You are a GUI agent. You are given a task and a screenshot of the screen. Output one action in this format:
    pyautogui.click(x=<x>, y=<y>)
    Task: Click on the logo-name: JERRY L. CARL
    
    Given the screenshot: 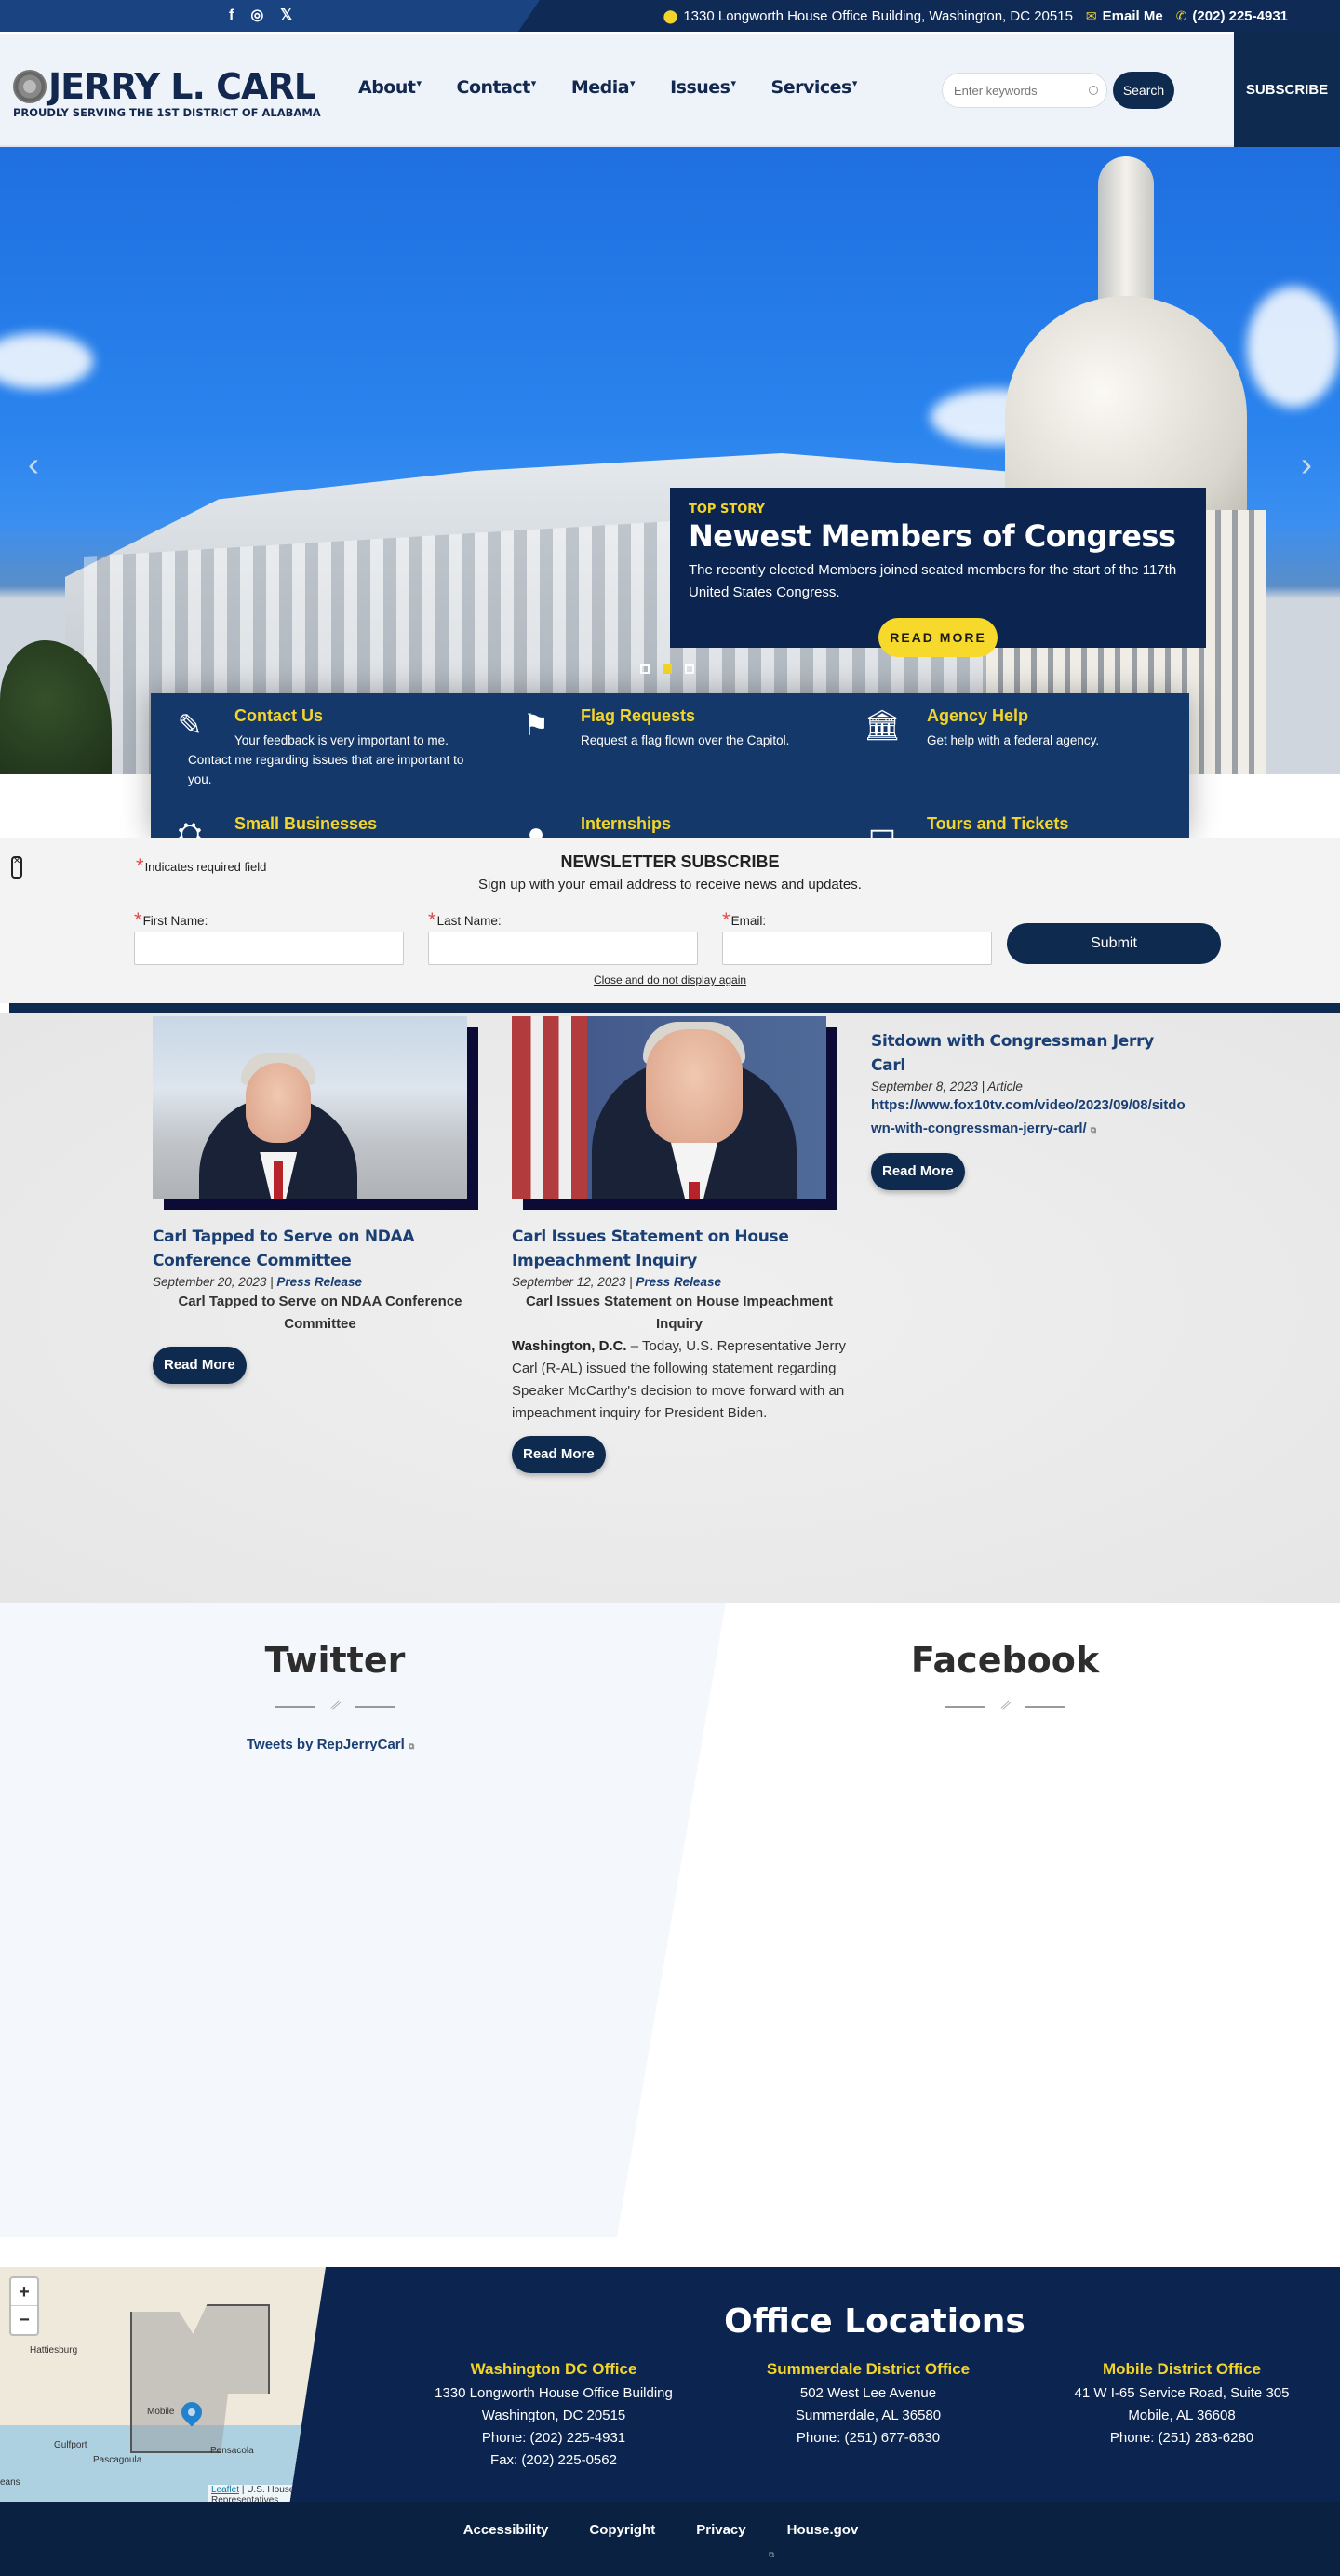 What is the action you would take?
    pyautogui.click(x=182, y=86)
    